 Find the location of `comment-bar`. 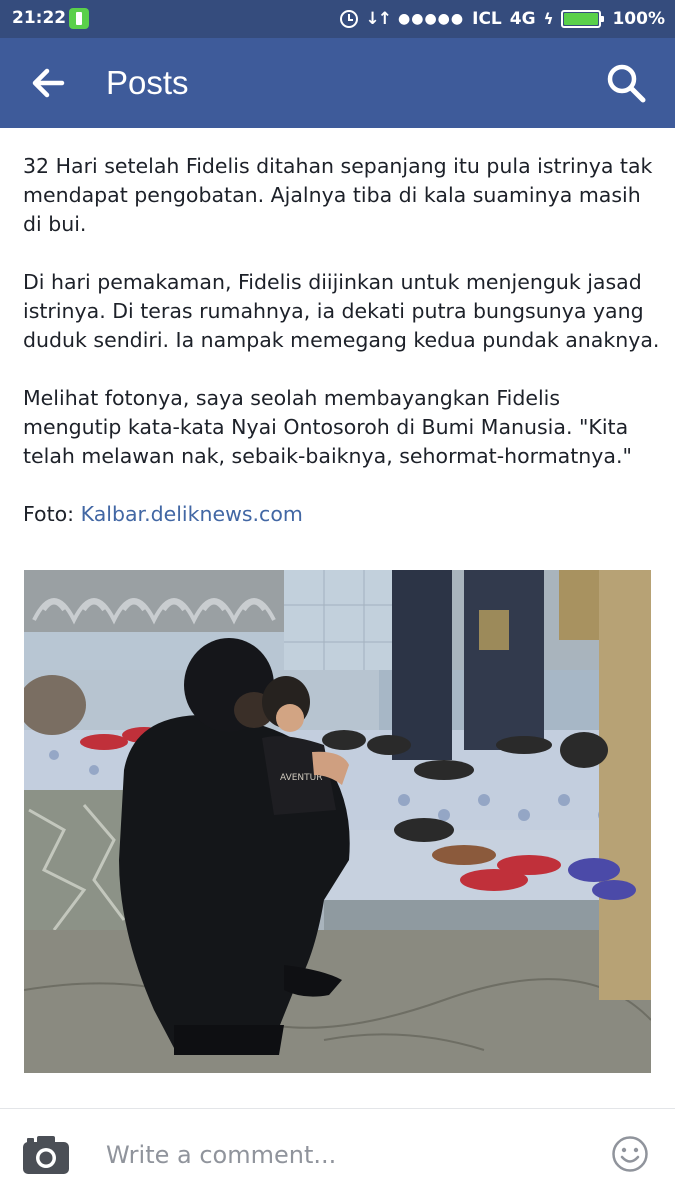

comment-bar is located at coordinates (337, 1154).